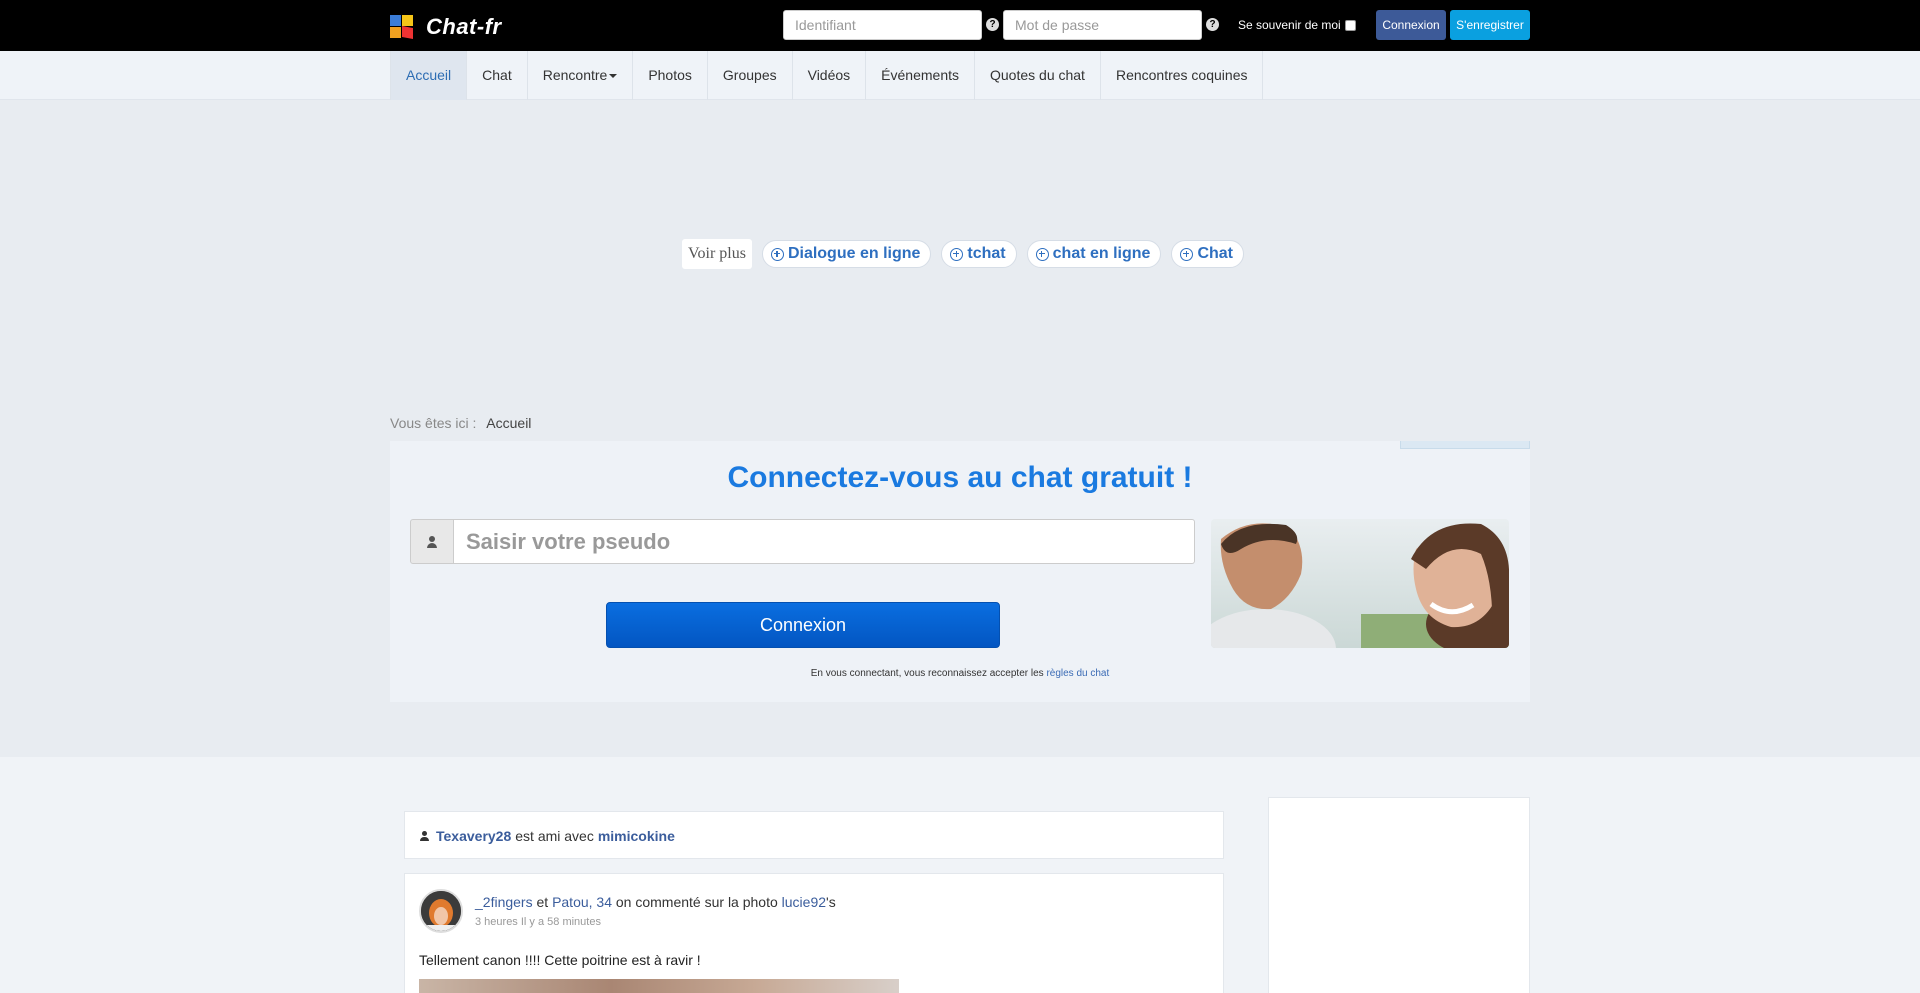 This screenshot has height=993, width=1920. Describe the element at coordinates (1077, 673) in the screenshot. I see `chat-rules-link: règles du chat` at that location.